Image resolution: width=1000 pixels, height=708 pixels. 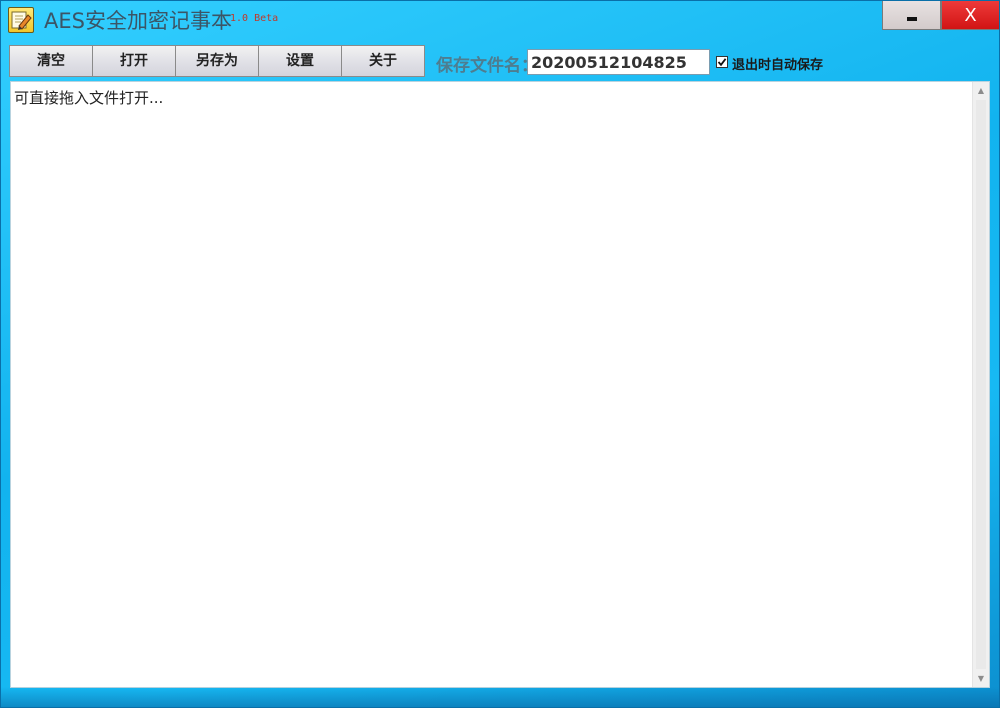 What do you see at coordinates (300, 61) in the screenshot?
I see `settings-button: 设置` at bounding box center [300, 61].